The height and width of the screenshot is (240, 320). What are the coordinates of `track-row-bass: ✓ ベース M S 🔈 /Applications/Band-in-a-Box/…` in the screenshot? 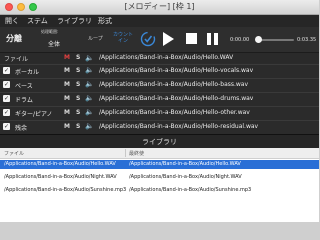 It's located at (159, 84).